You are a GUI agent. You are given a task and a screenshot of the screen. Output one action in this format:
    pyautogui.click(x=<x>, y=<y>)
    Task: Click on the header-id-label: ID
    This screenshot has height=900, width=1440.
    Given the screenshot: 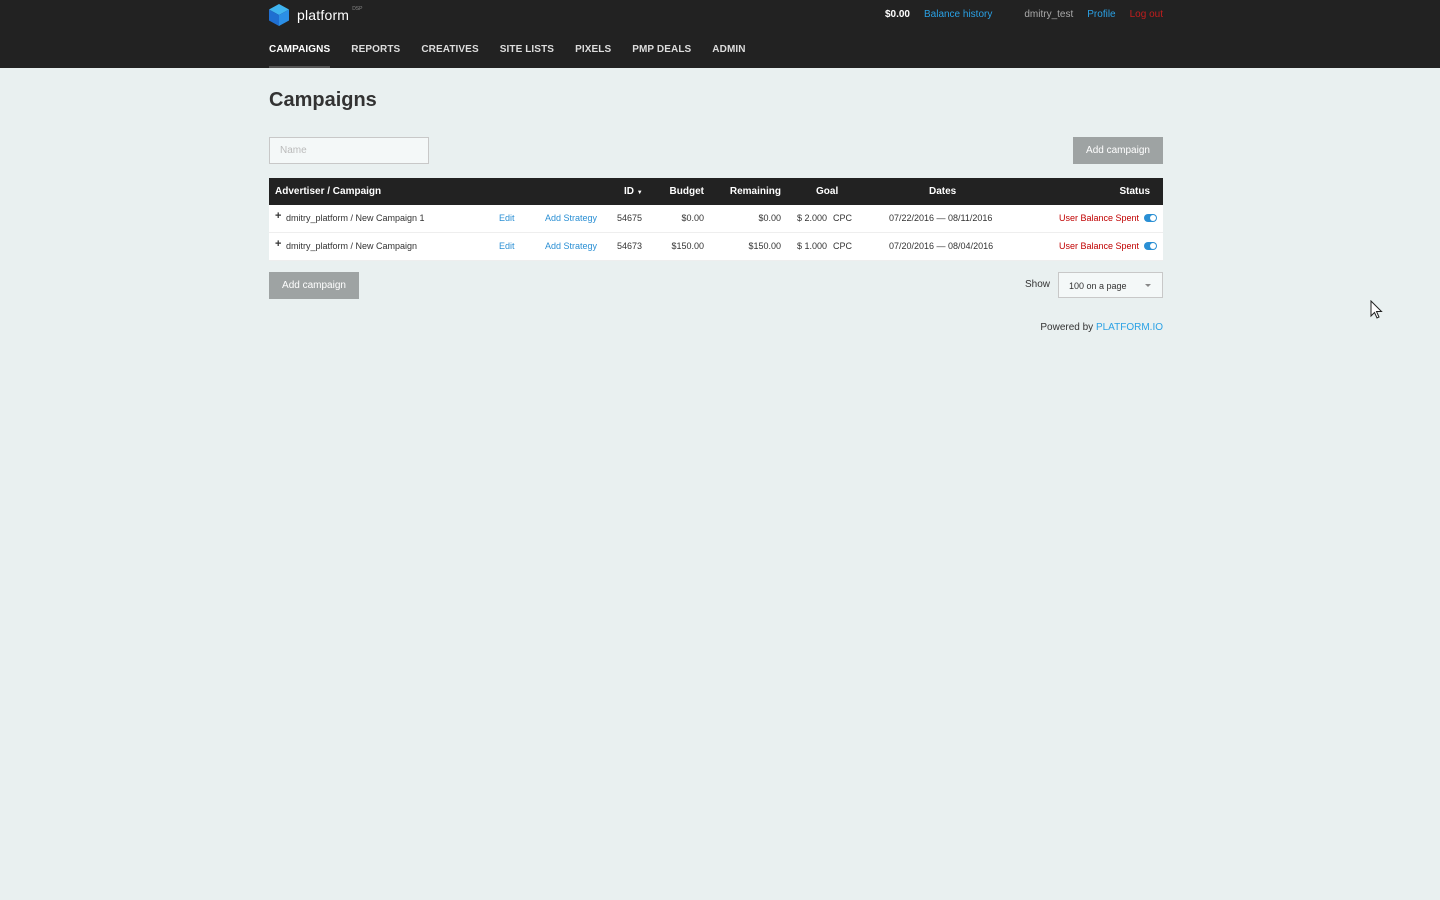 What is the action you would take?
    pyautogui.click(x=629, y=191)
    